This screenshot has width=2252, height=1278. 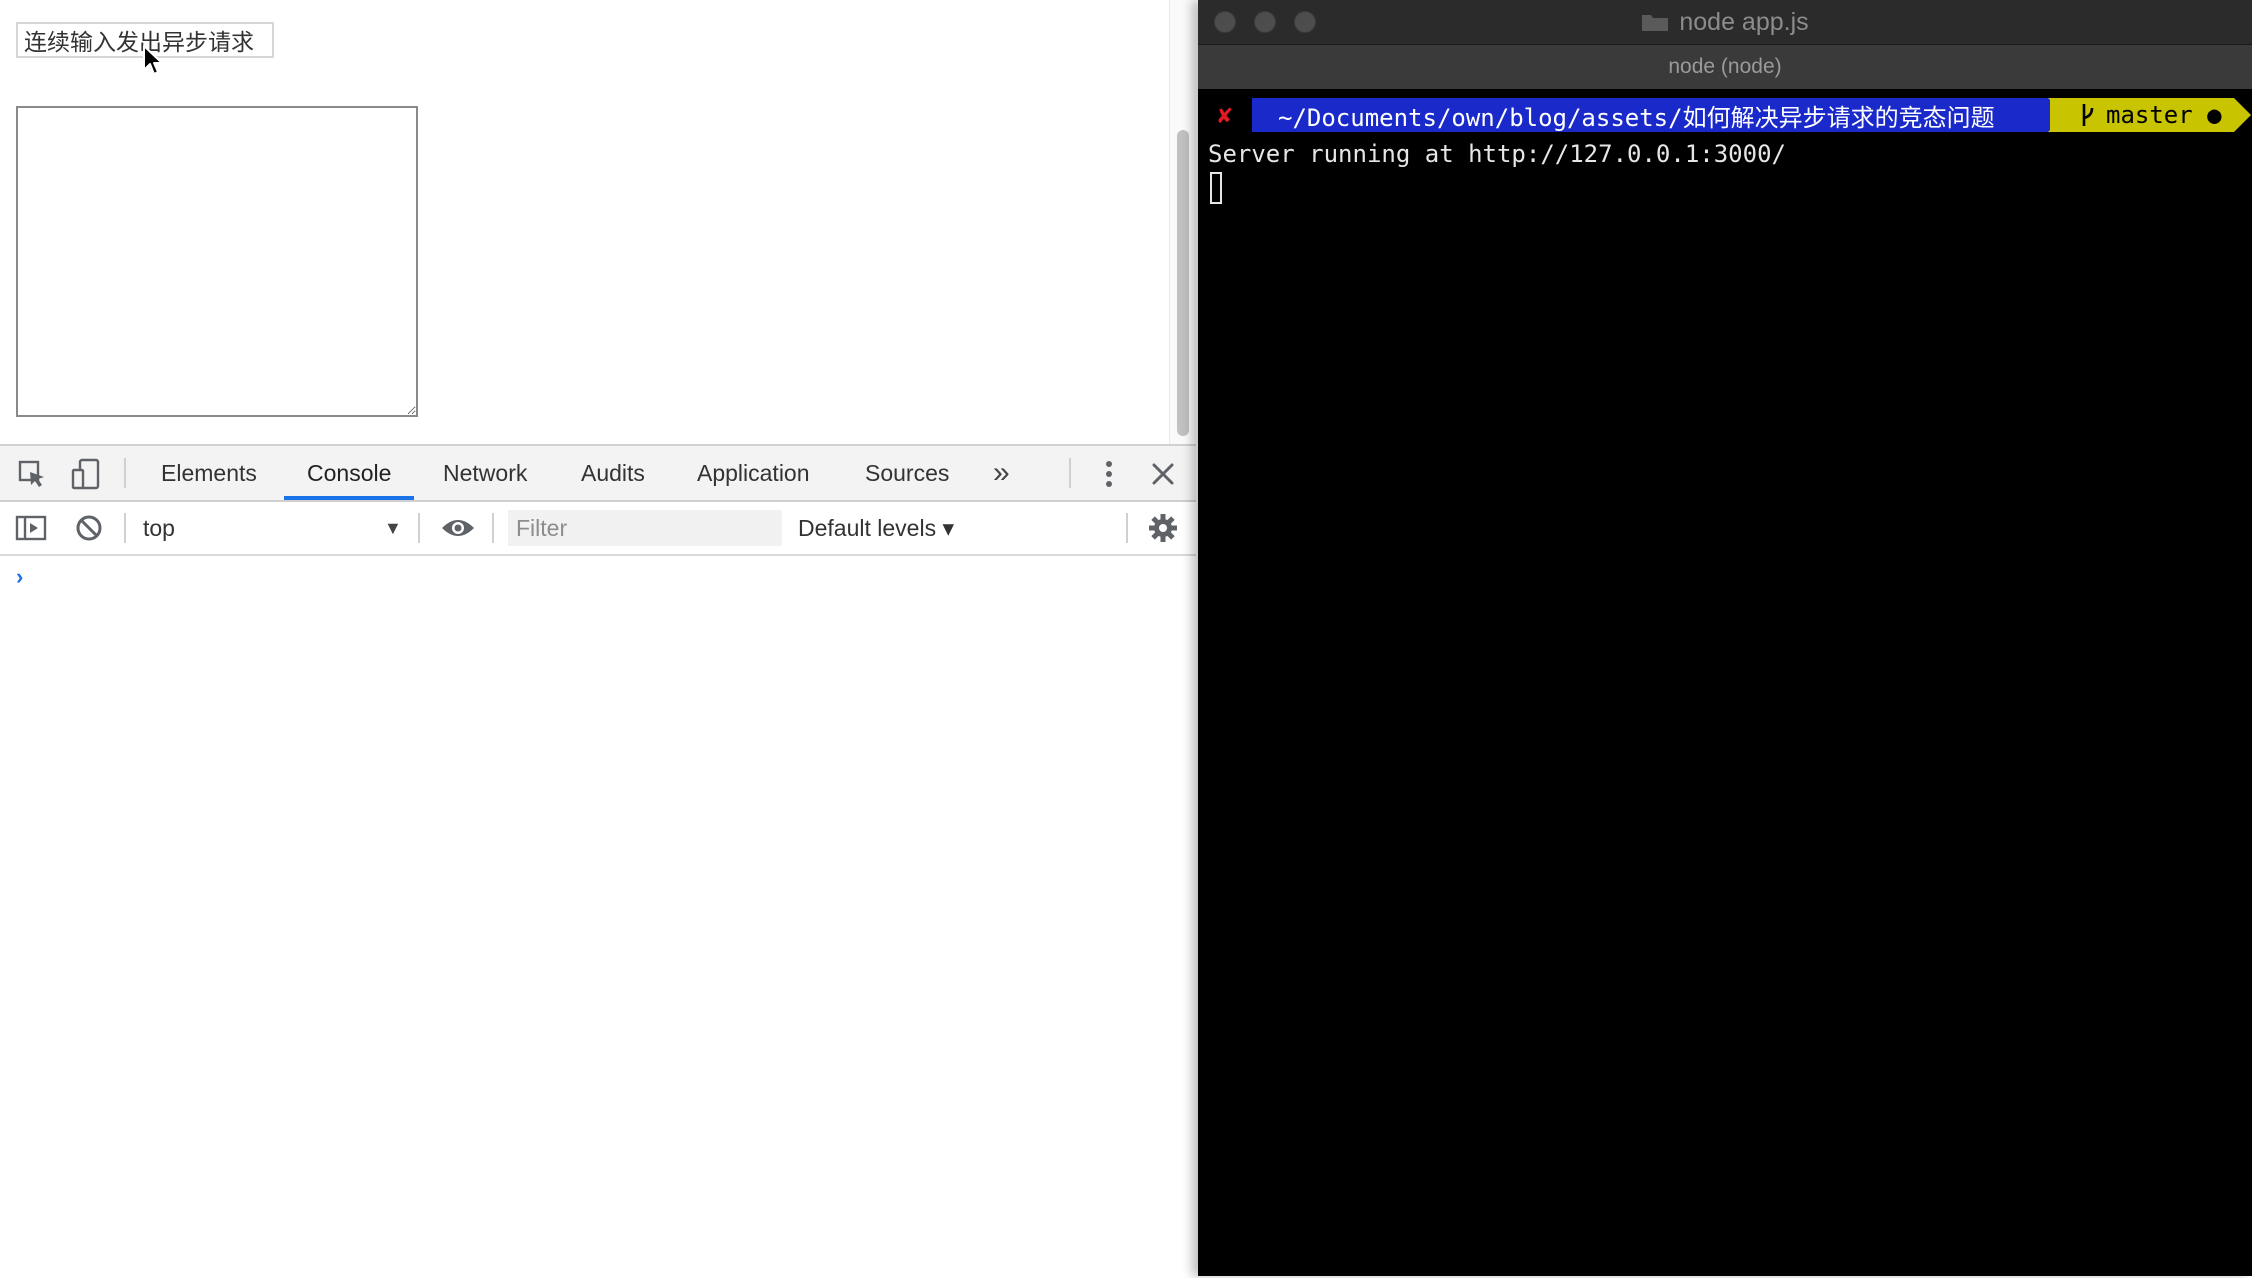 I want to click on tab-network: Network, so click(x=485, y=473).